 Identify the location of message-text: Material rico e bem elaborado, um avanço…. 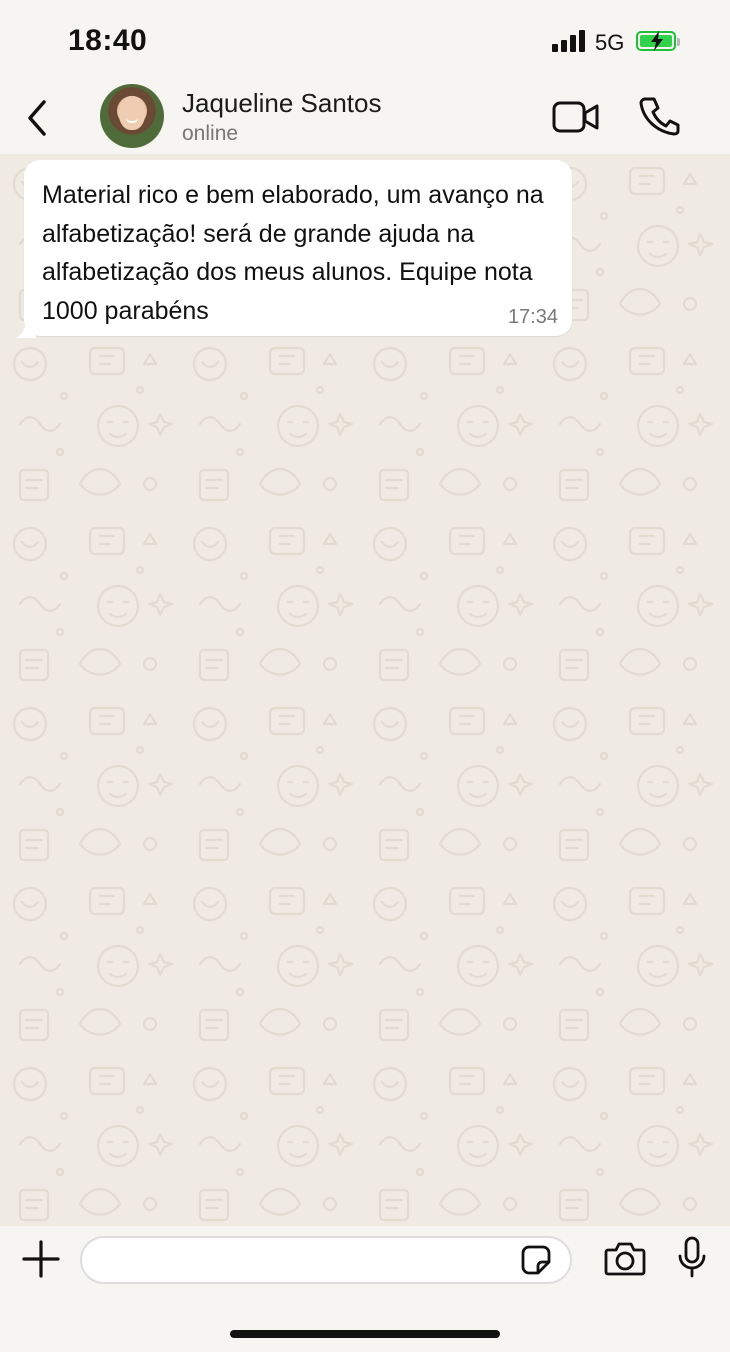
(293, 253).